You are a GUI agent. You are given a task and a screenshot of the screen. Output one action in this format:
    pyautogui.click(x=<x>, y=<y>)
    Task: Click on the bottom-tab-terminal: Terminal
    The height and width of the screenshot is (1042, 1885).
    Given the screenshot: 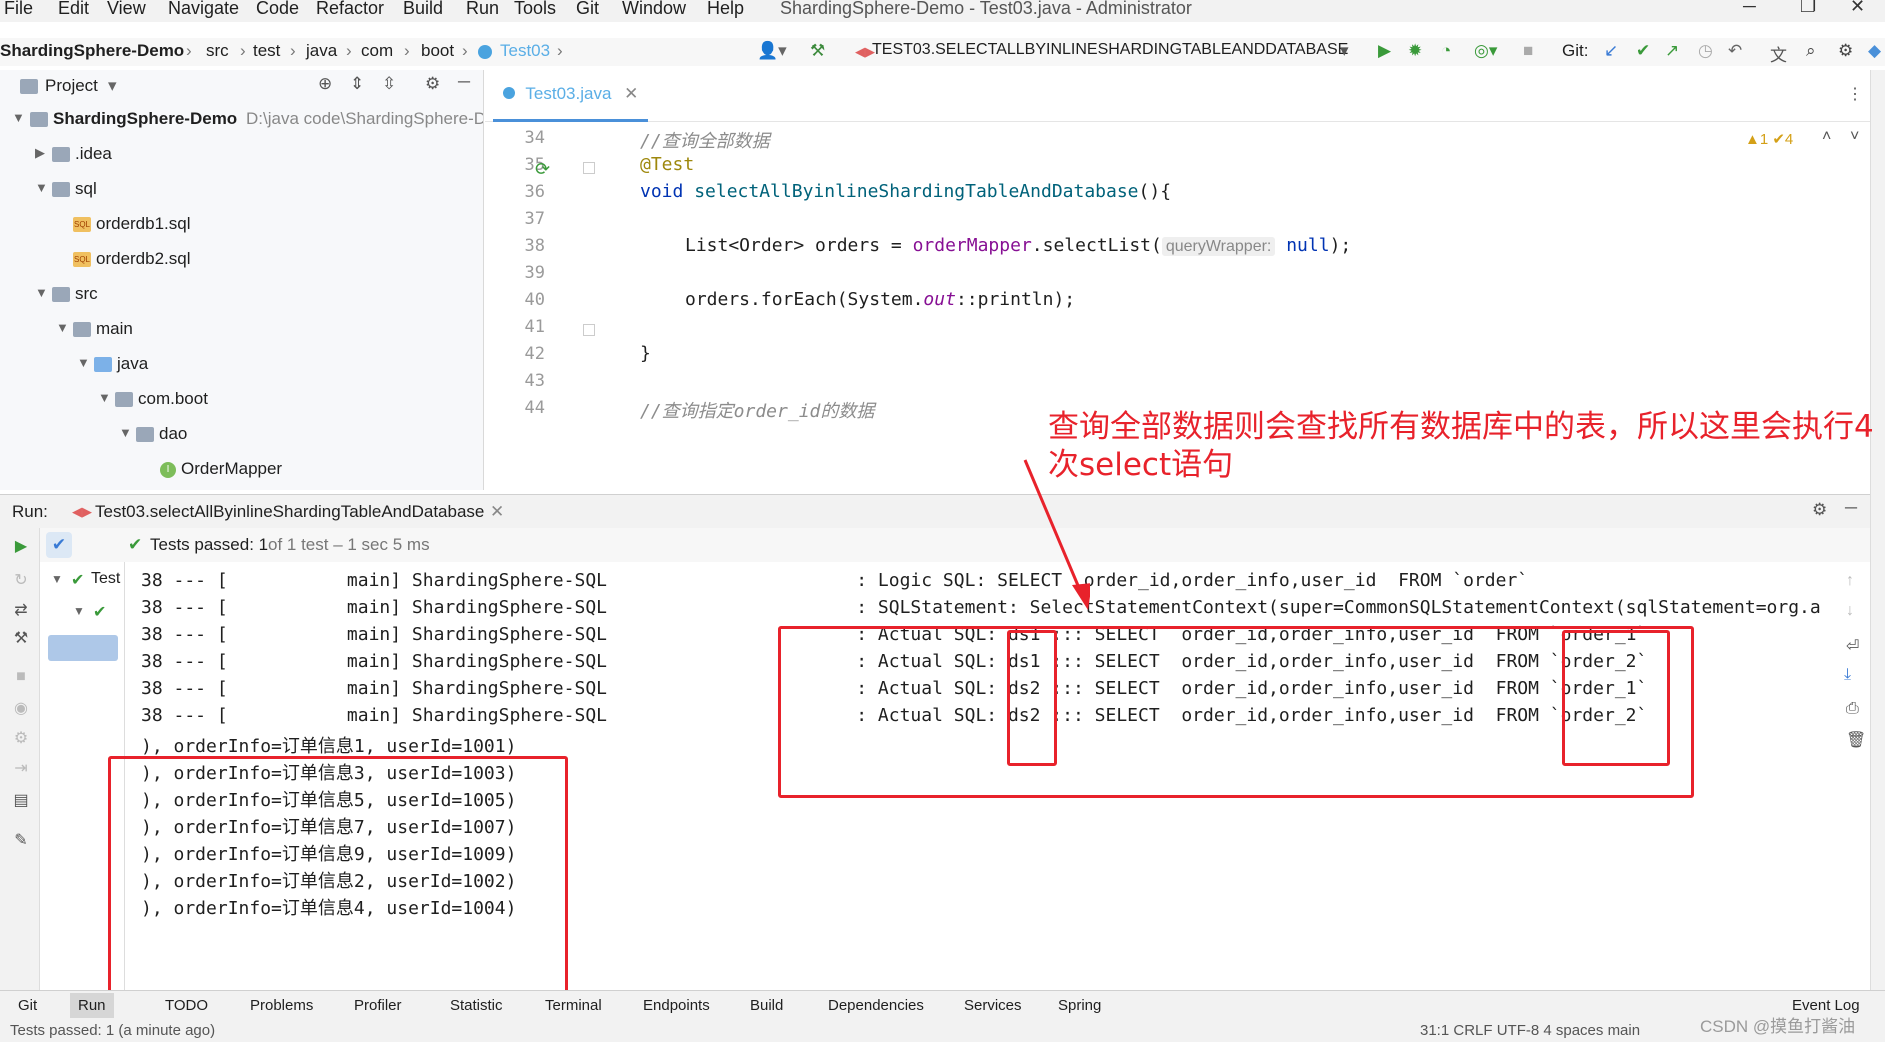 What is the action you would take?
    pyautogui.click(x=573, y=1005)
    